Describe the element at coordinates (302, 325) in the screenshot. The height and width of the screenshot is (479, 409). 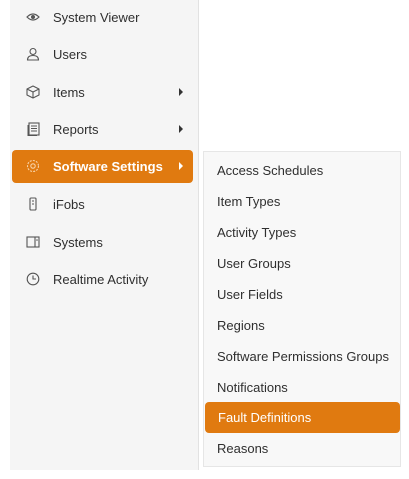
I see `submenu-item-regions: Regions` at that location.